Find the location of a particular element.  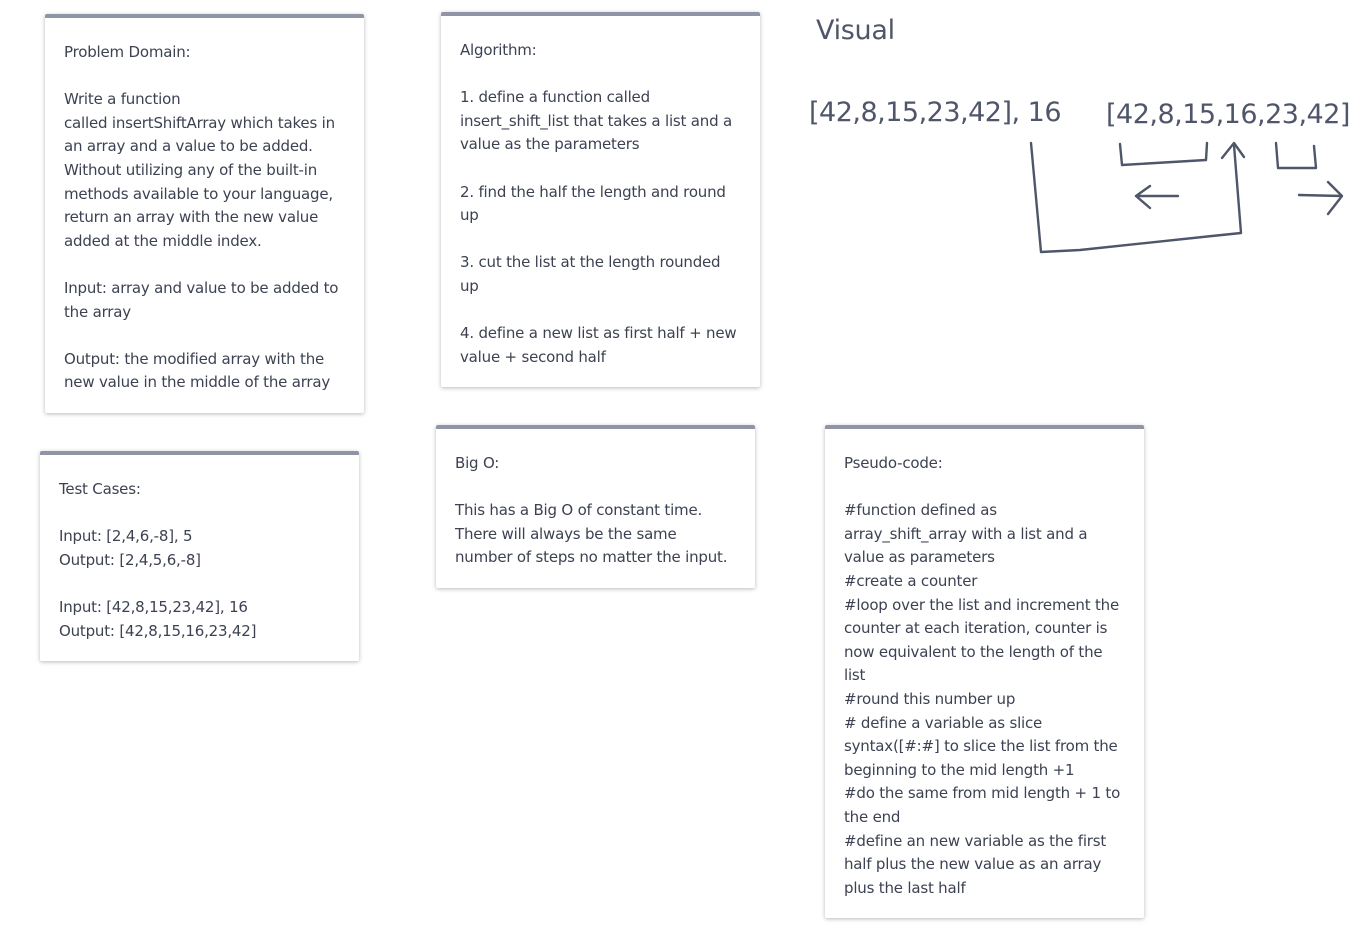

second-half-bracket is located at coordinates (1296, 155).